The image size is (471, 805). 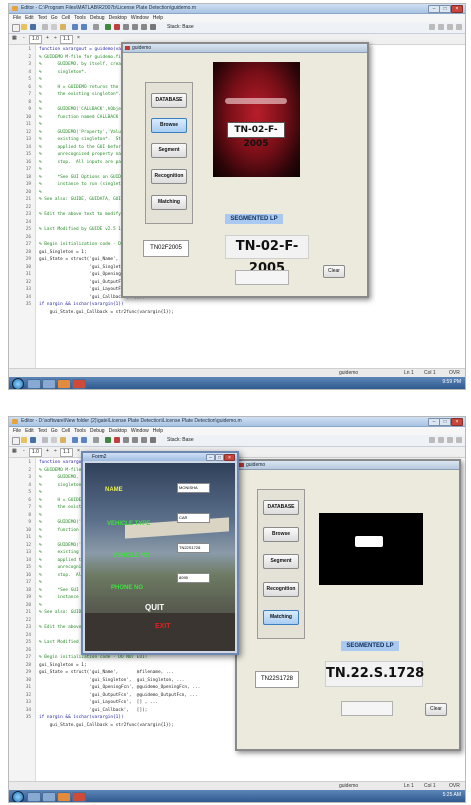 I want to click on start-button, so click(x=18, y=796).